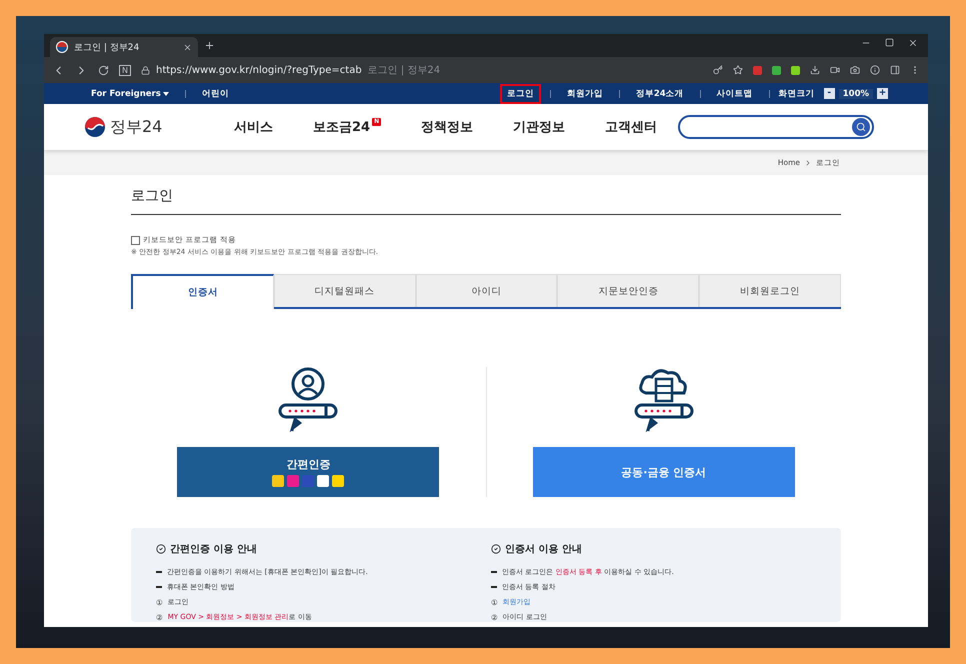 The height and width of the screenshot is (664, 966). I want to click on login-button: 간편인증, so click(308, 472).